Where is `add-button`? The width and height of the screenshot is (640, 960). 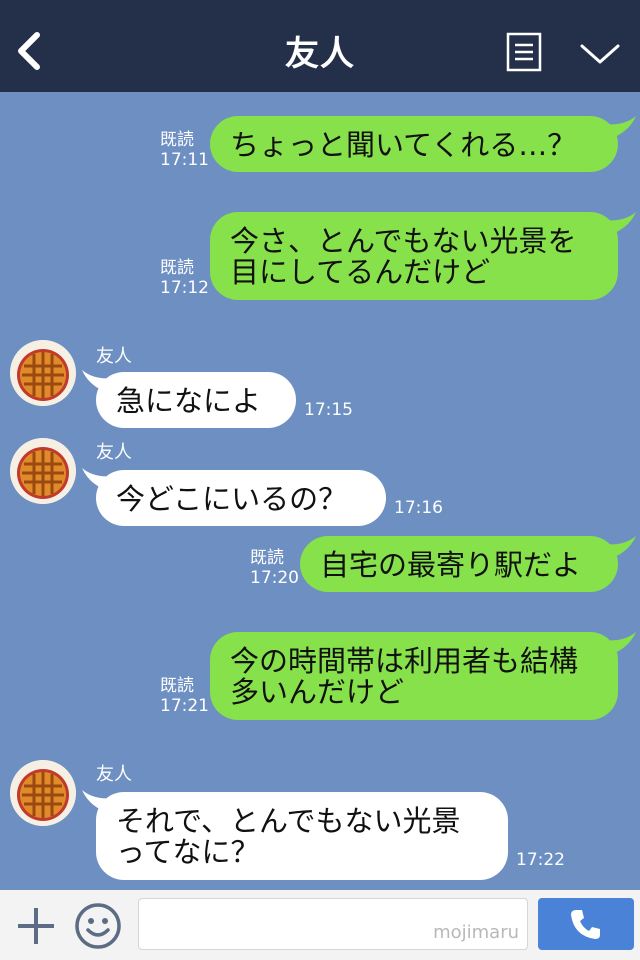 add-button is located at coordinates (36, 926).